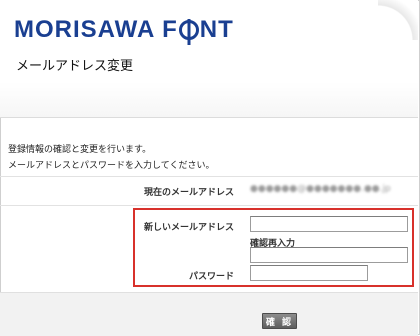 The image size is (420, 336). What do you see at coordinates (188, 193) in the screenshot?
I see `current-email-label: 現在のメールアドレス` at bounding box center [188, 193].